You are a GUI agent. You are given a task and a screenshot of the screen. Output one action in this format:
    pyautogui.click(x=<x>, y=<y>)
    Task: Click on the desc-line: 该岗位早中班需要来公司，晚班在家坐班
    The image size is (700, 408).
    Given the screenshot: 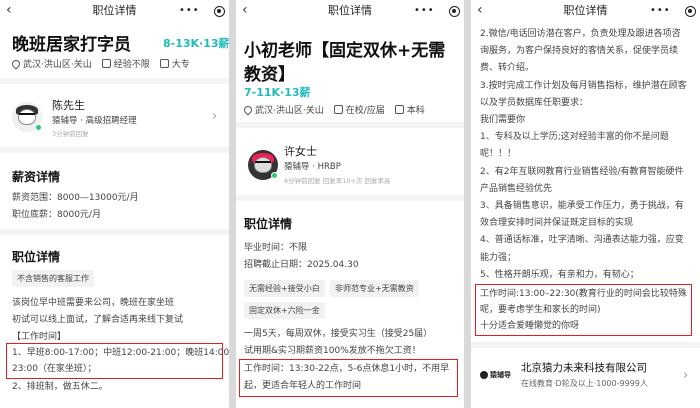 What is the action you would take?
    pyautogui.click(x=93, y=303)
    